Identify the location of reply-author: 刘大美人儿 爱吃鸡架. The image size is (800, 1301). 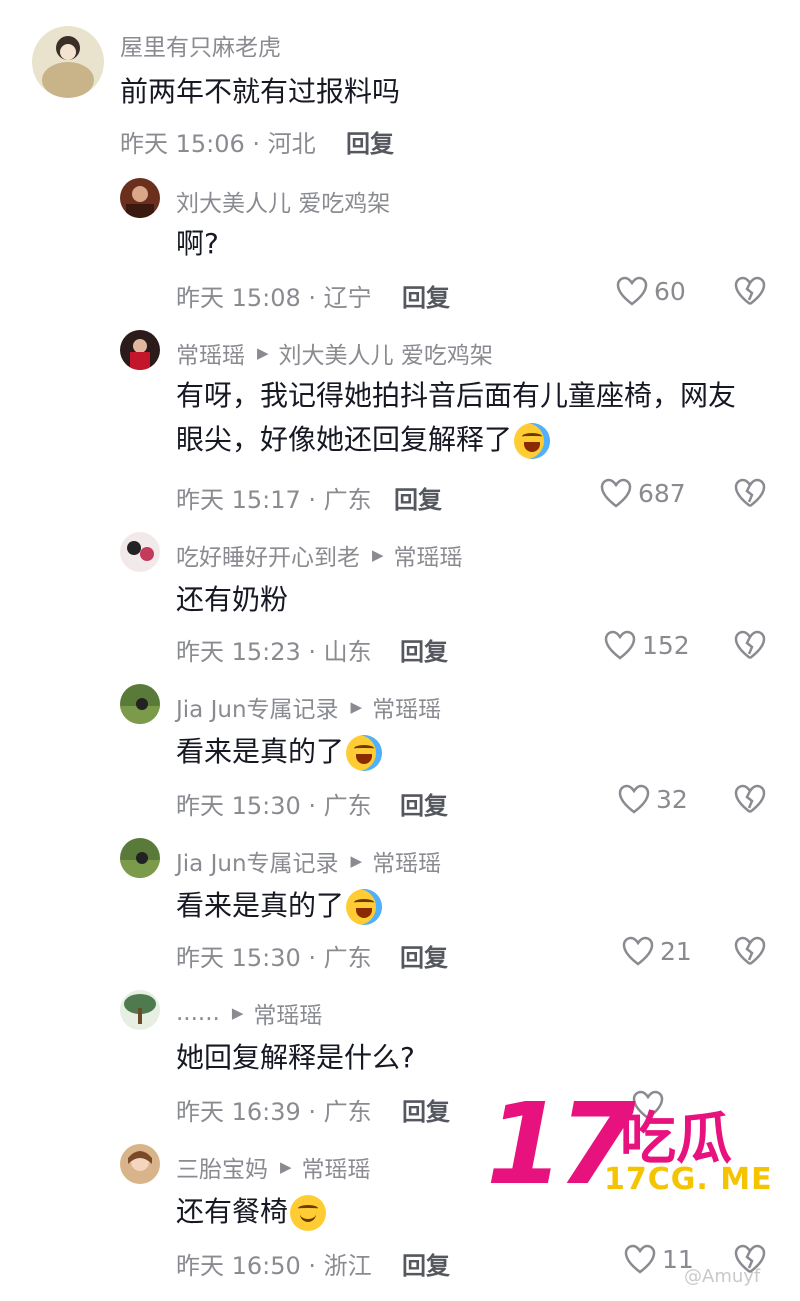
(283, 201).